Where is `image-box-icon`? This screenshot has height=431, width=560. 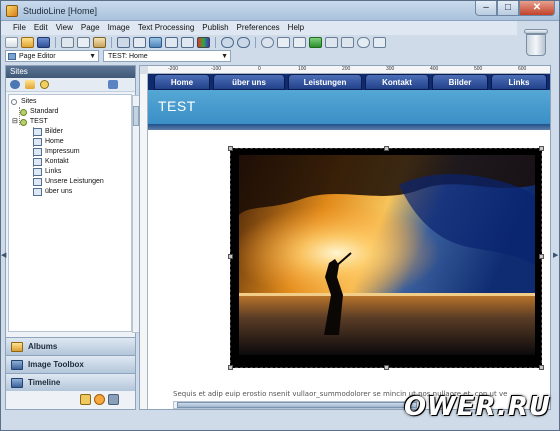 image-box-icon is located at coordinates (155, 42).